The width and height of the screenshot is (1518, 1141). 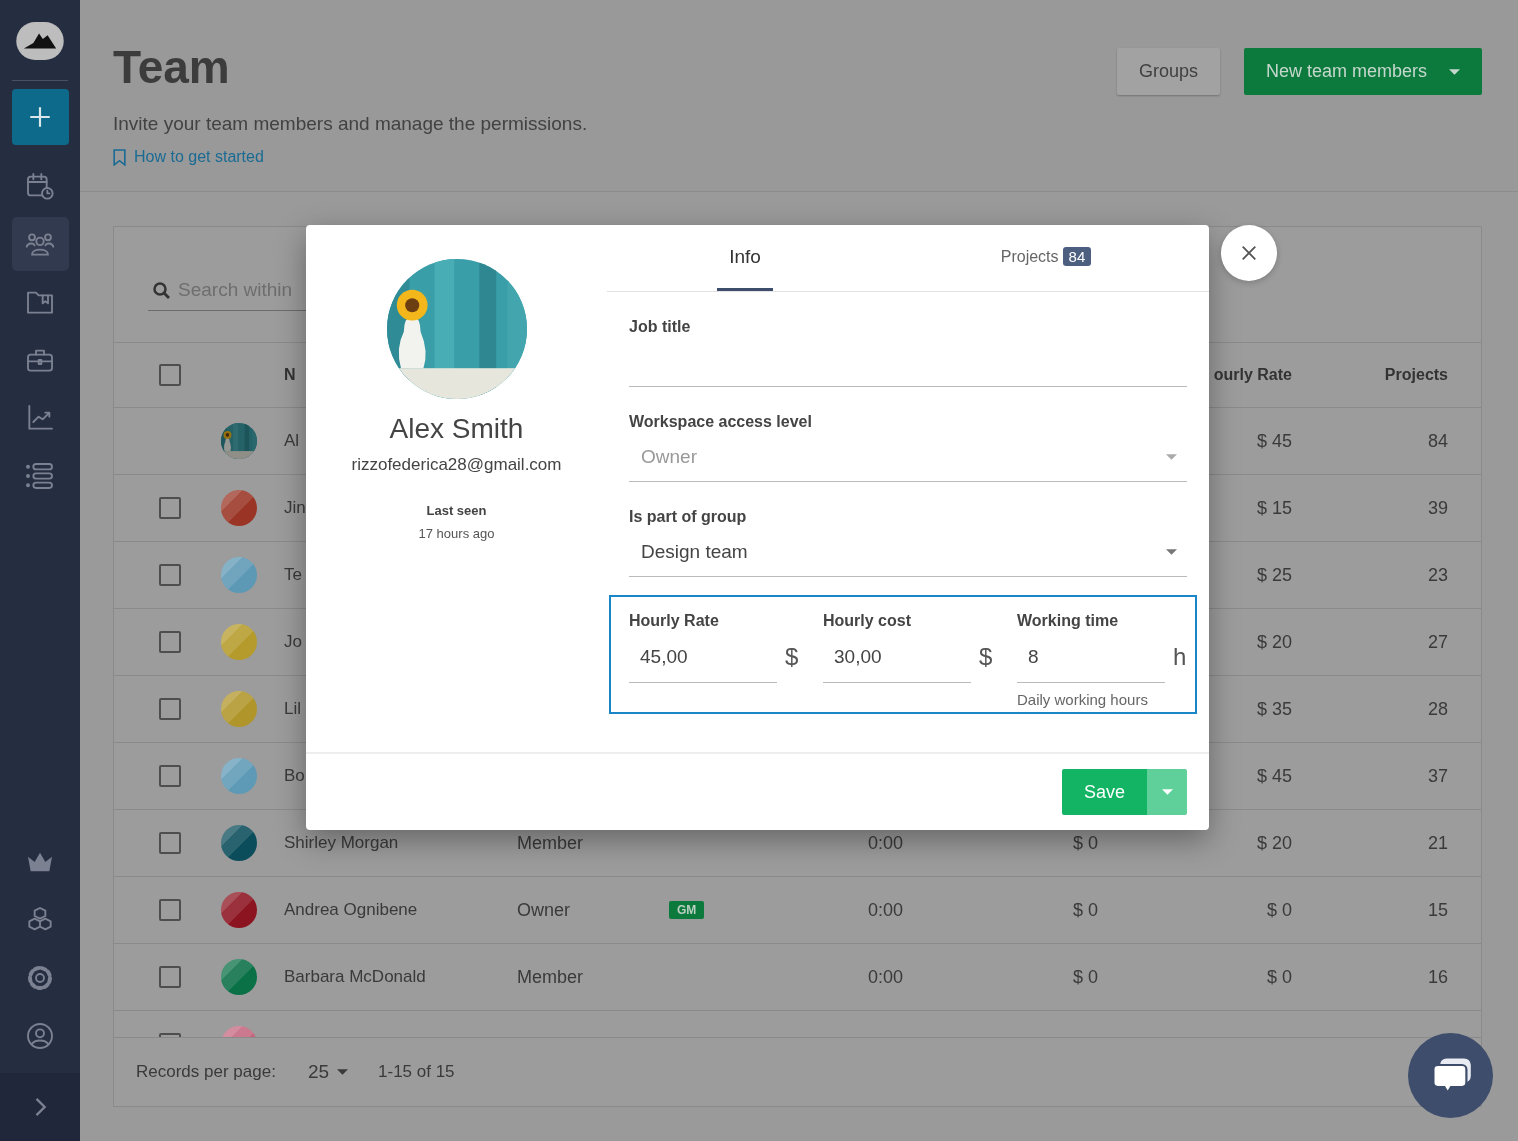 What do you see at coordinates (687, 910) in the screenshot?
I see `role-tag: GM` at bounding box center [687, 910].